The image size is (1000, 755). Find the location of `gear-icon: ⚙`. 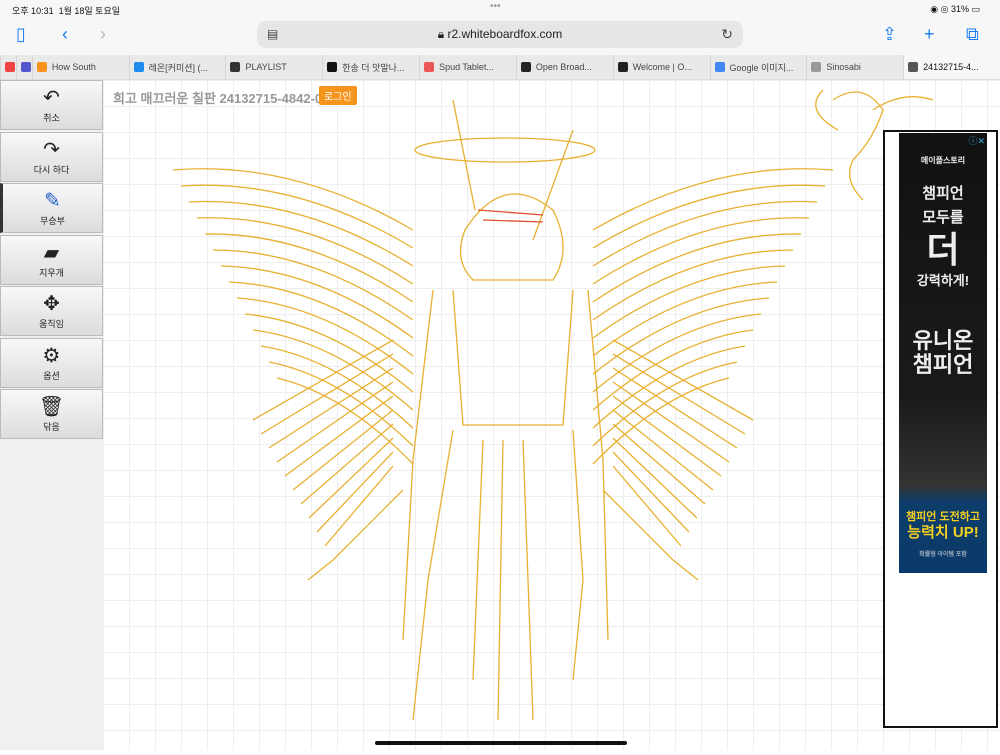

gear-icon: ⚙ is located at coordinates (51, 355).